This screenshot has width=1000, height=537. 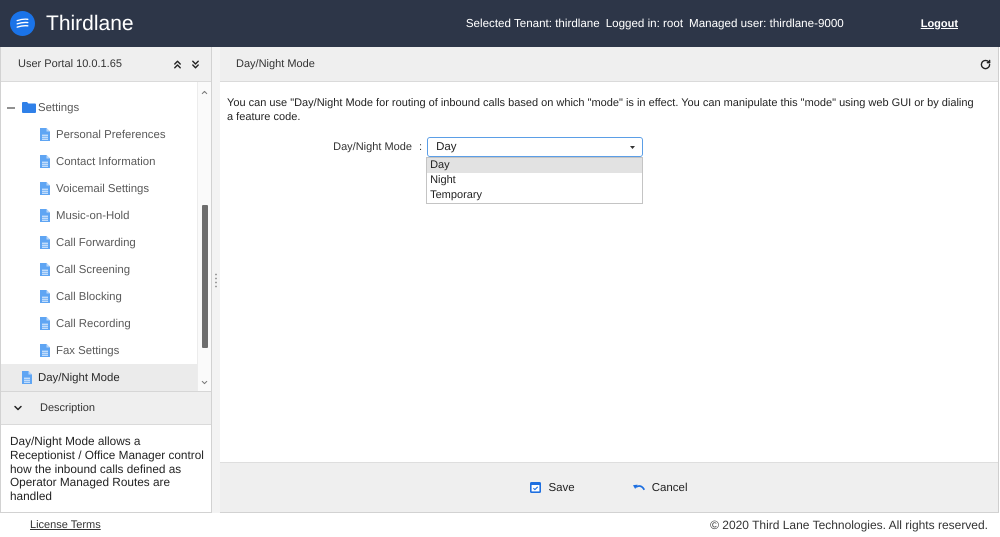 What do you see at coordinates (68, 408) in the screenshot?
I see `description-title: Description` at bounding box center [68, 408].